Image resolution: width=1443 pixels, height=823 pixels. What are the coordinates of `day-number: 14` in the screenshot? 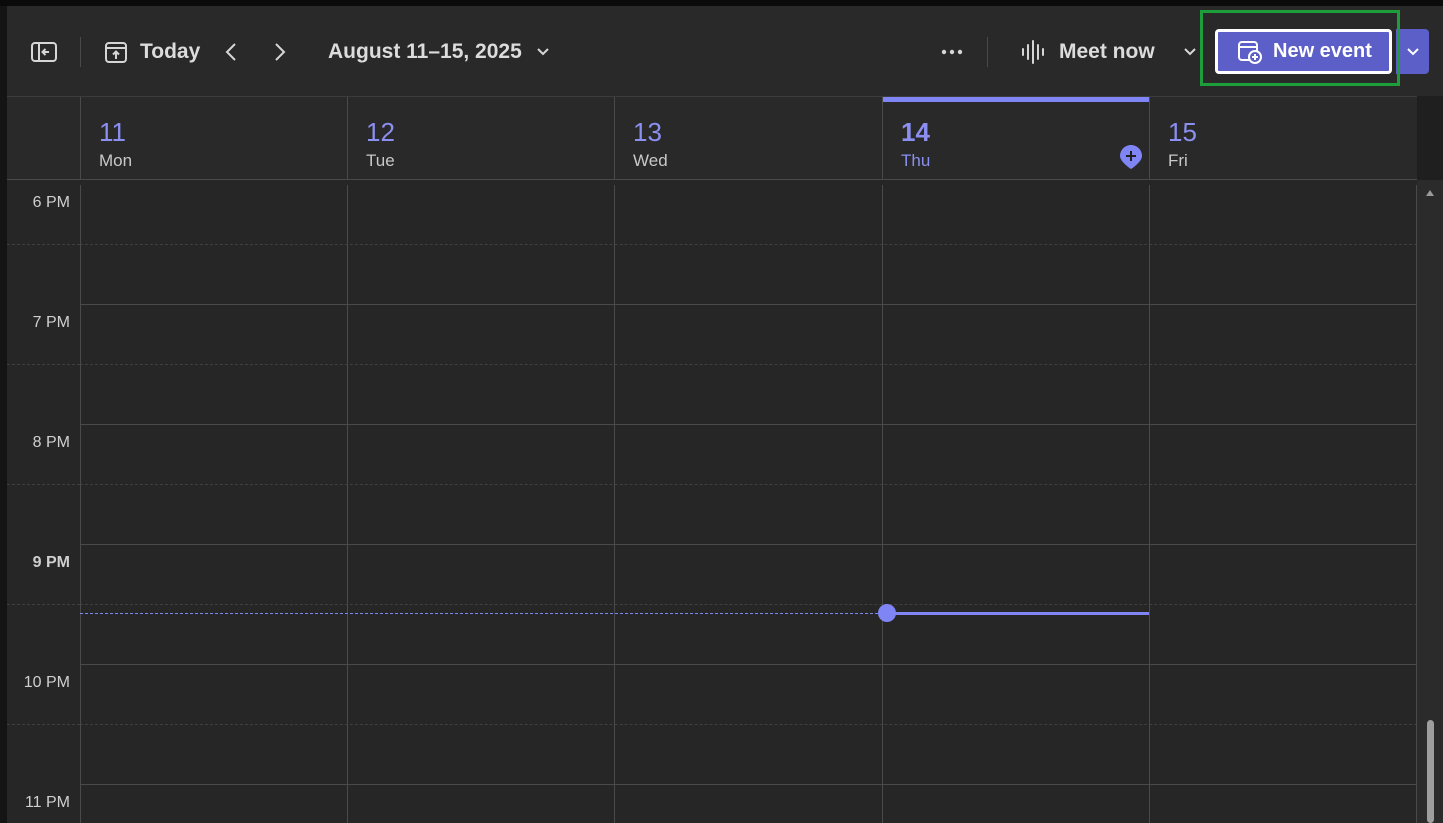 It's located at (915, 132).